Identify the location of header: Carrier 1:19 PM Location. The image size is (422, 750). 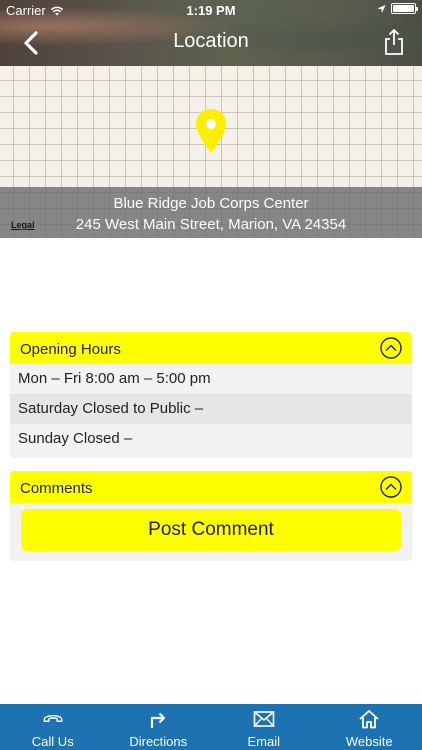
(211, 33).